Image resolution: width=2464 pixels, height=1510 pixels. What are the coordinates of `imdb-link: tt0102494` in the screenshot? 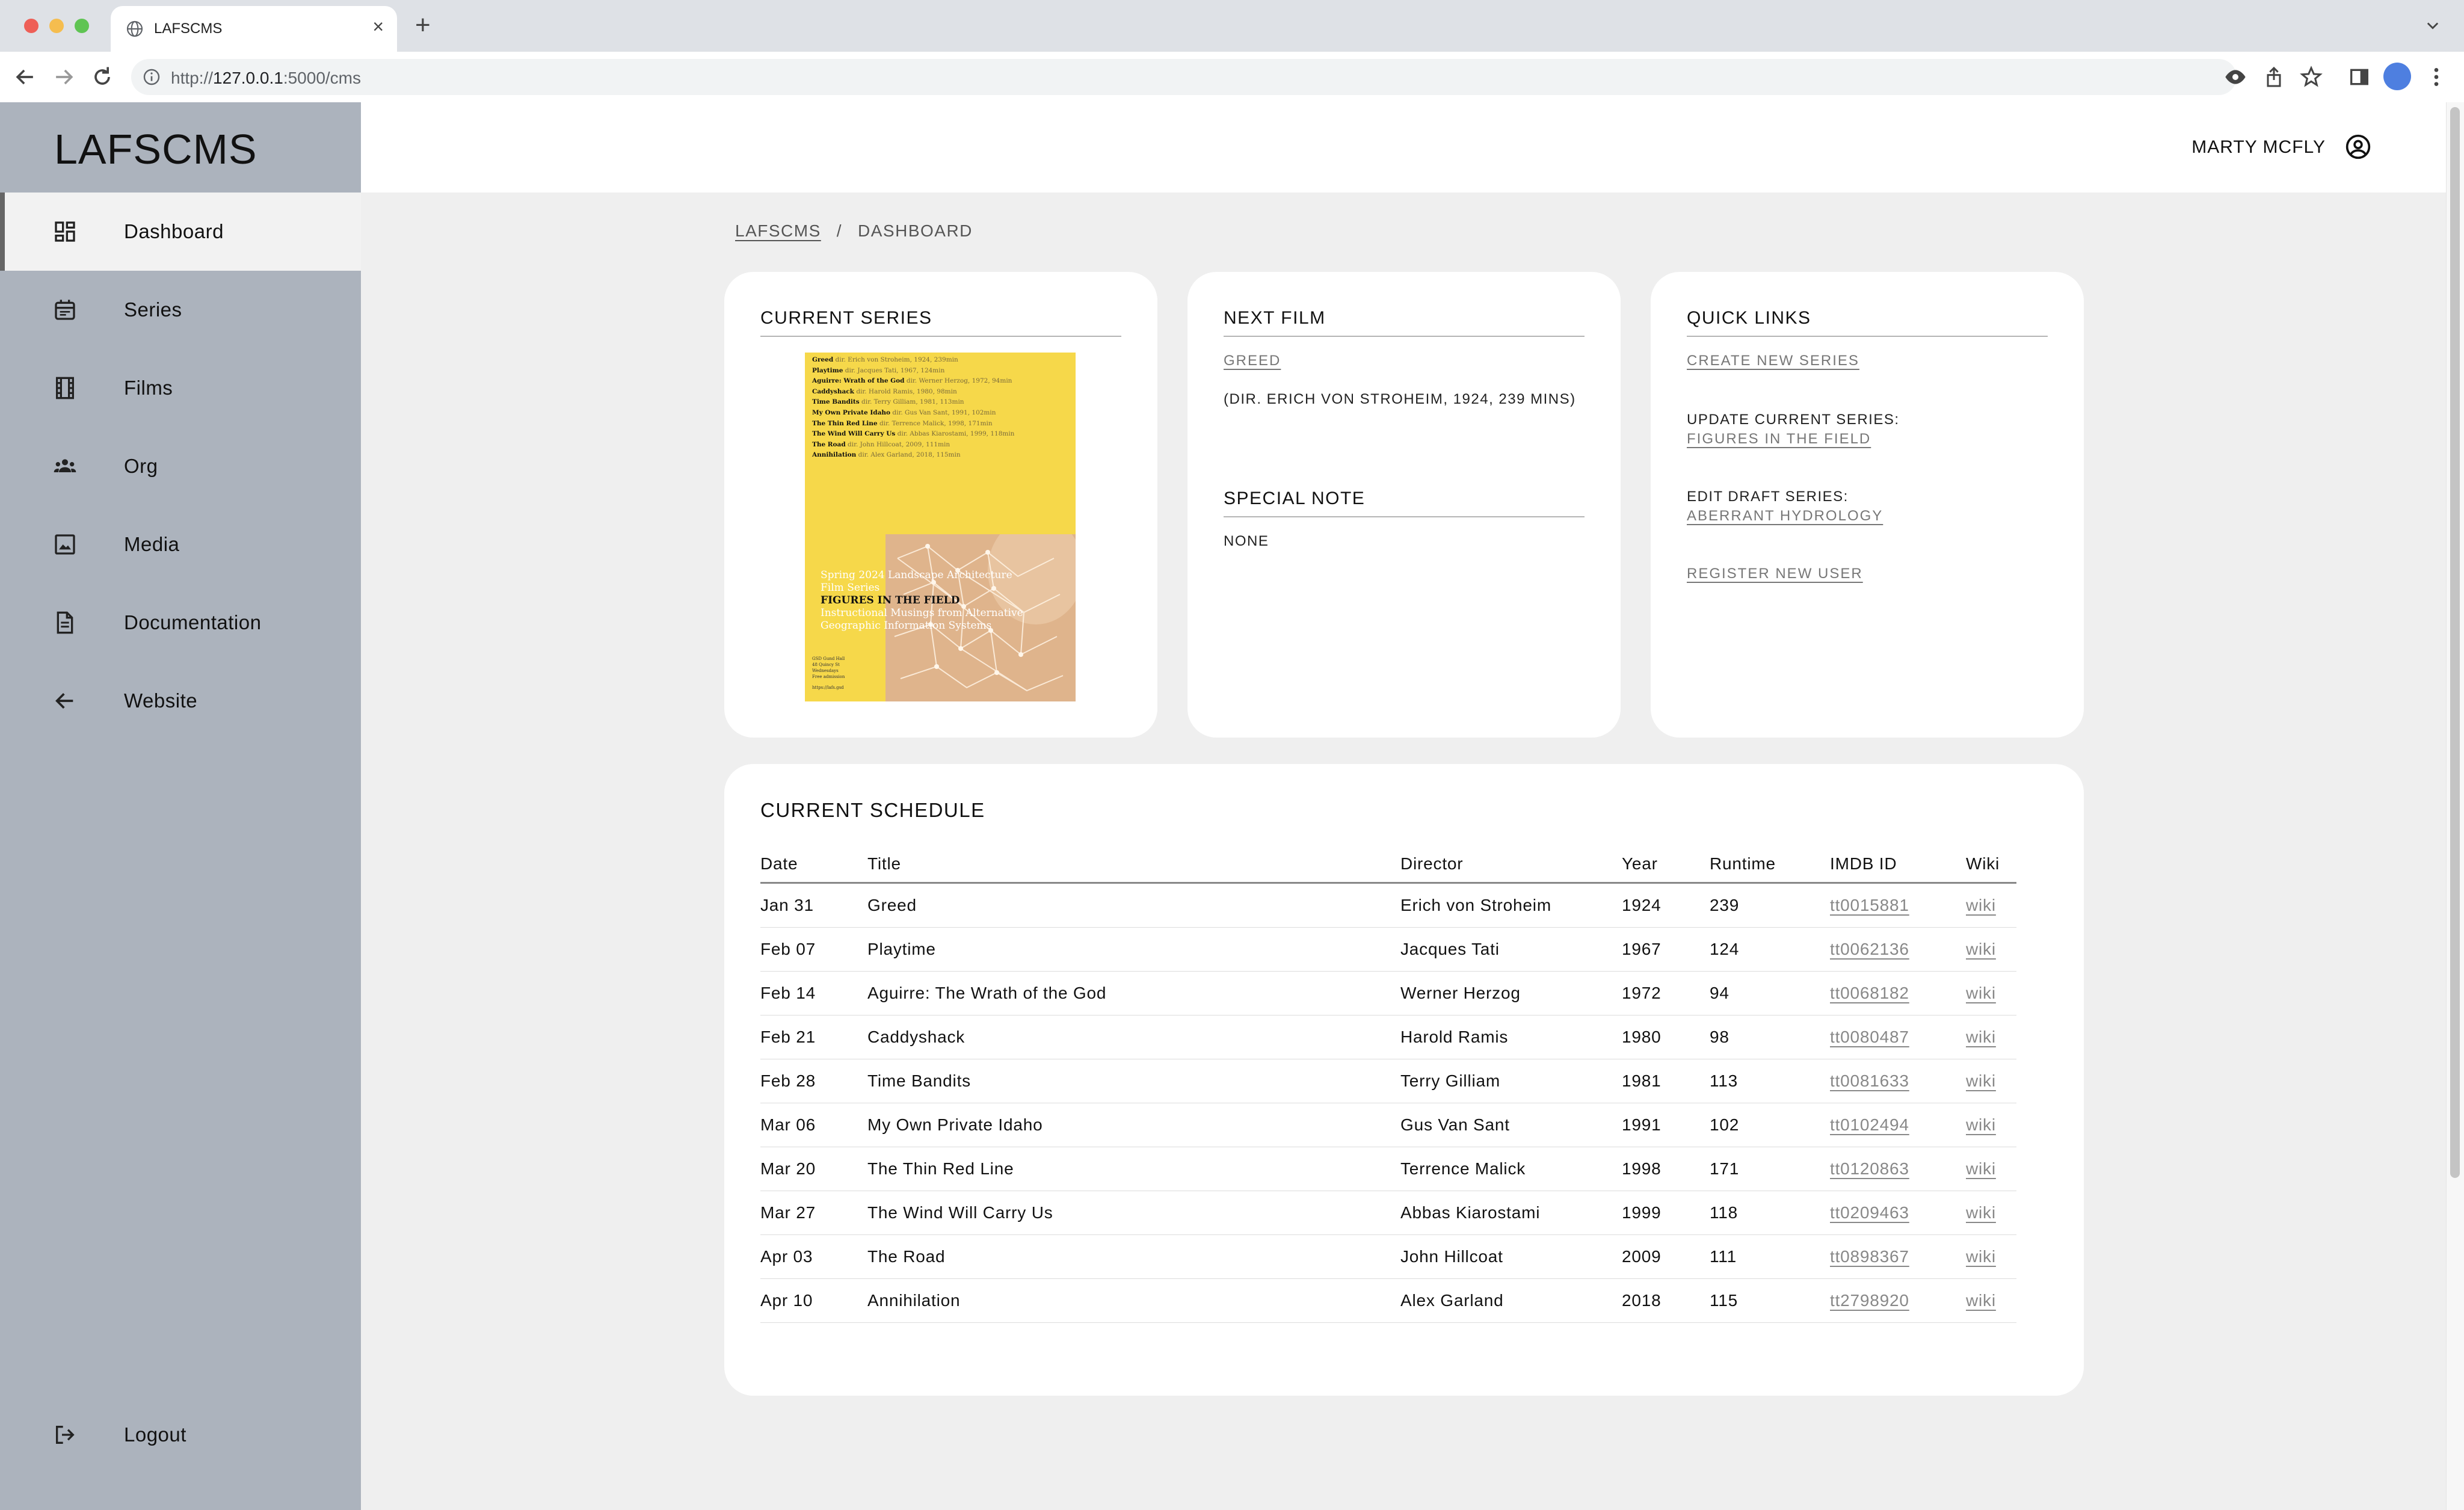 It's located at (1870, 1125).